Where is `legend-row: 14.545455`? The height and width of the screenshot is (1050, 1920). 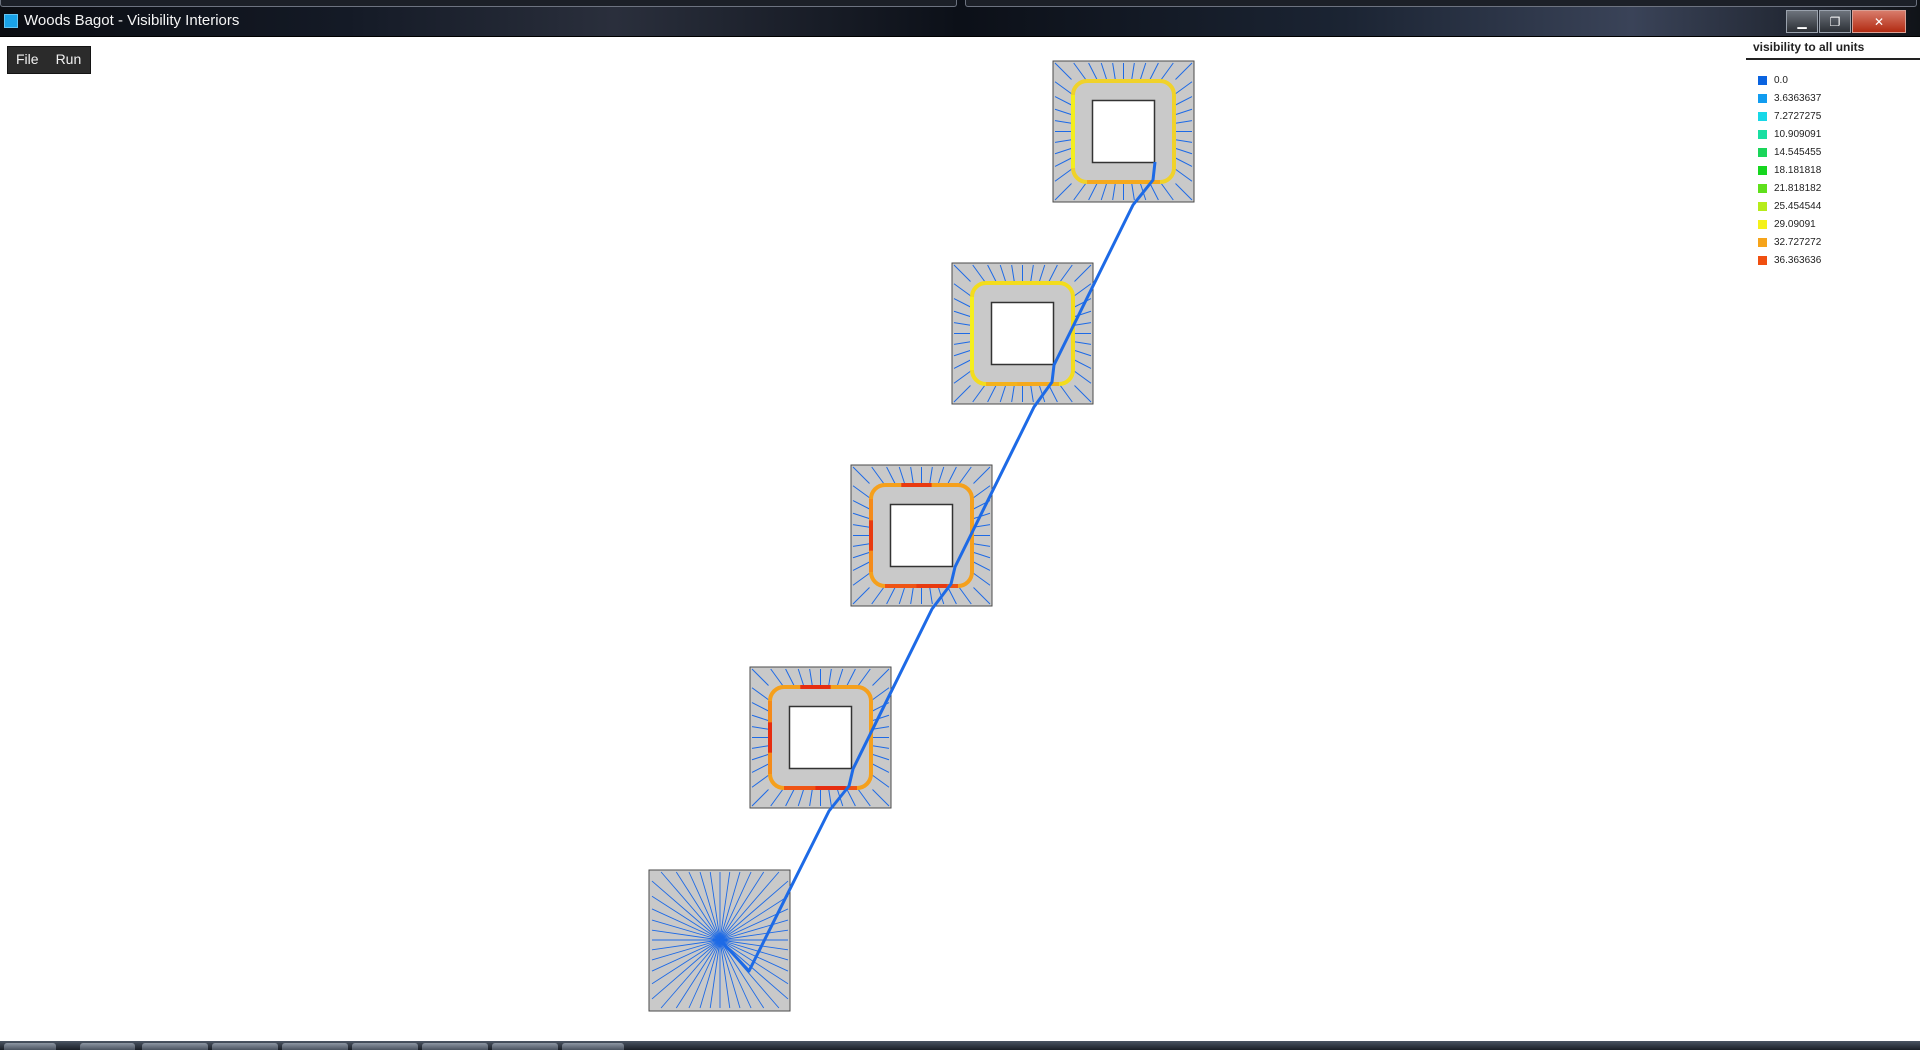 legend-row: 14.545455 is located at coordinates (1833, 152).